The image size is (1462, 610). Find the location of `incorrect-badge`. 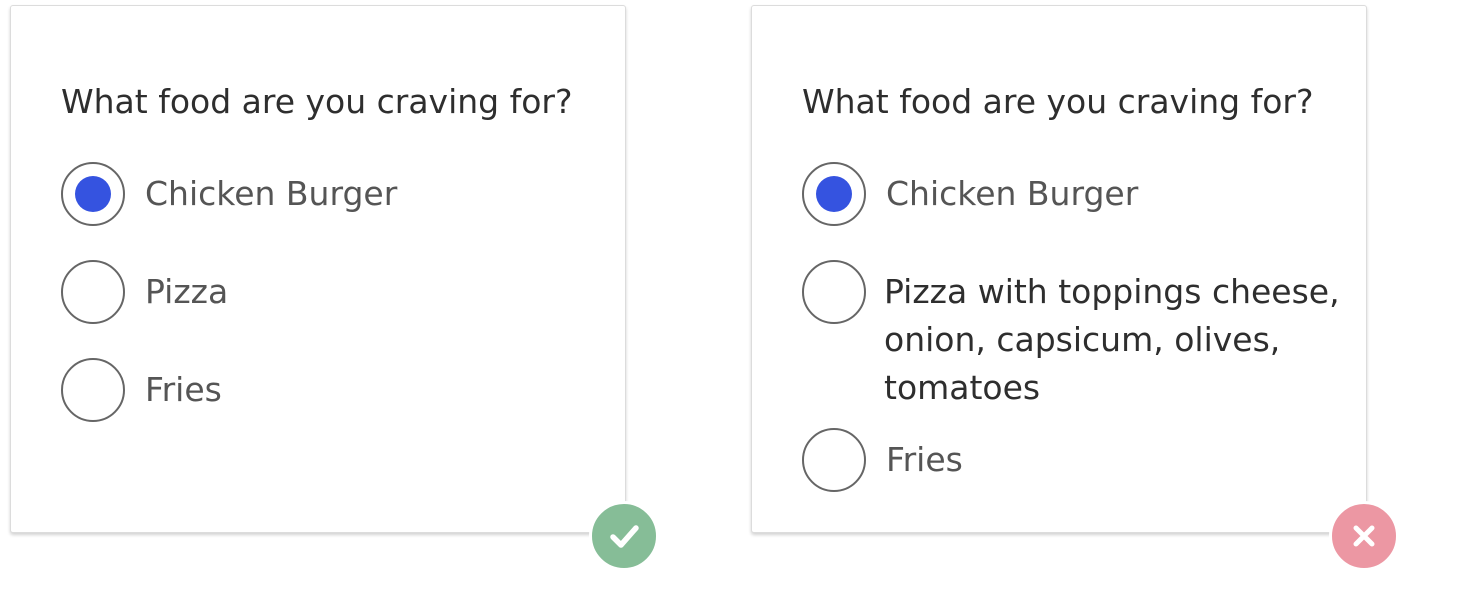

incorrect-badge is located at coordinates (1364, 536).